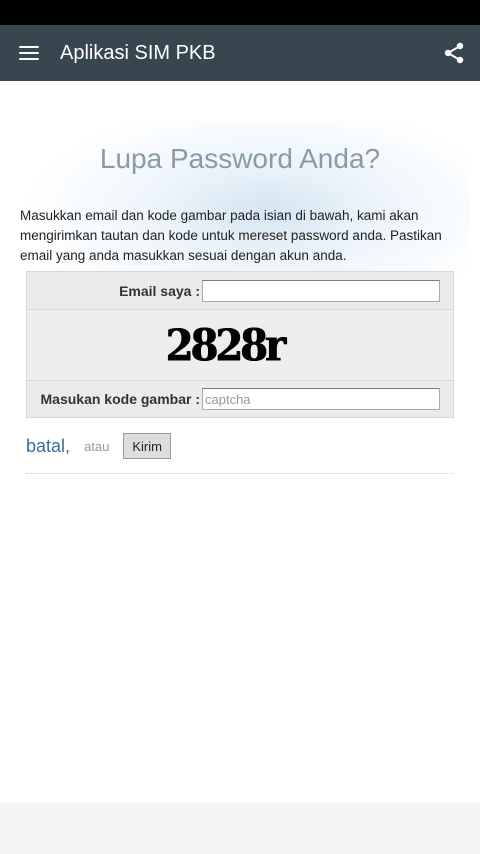  I want to click on app-title: Aplikasi SIM PKB, so click(138, 52).